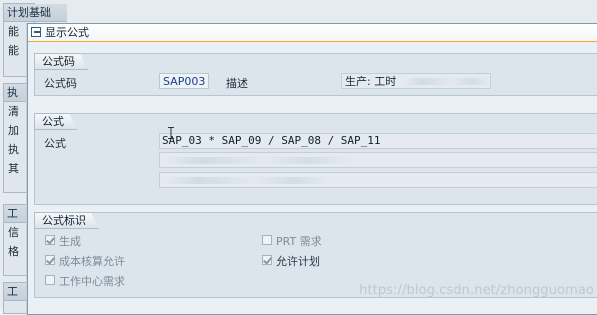 The height and width of the screenshot is (315, 597). Describe the element at coordinates (50, 260) in the screenshot. I see `checkbox-costing-allowed` at that location.